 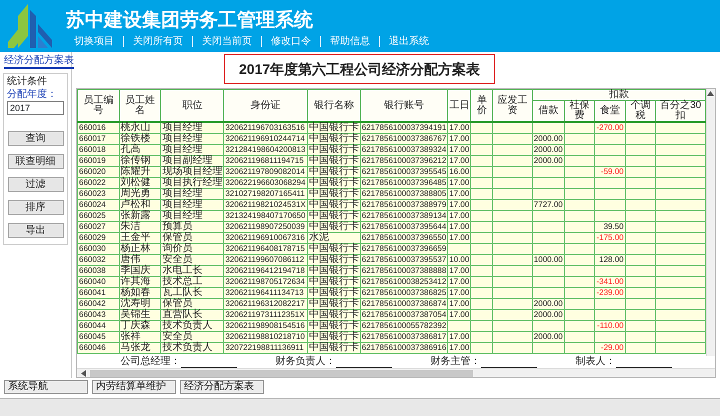 I want to click on signature-label: 财务负责人：, so click(x=306, y=362).